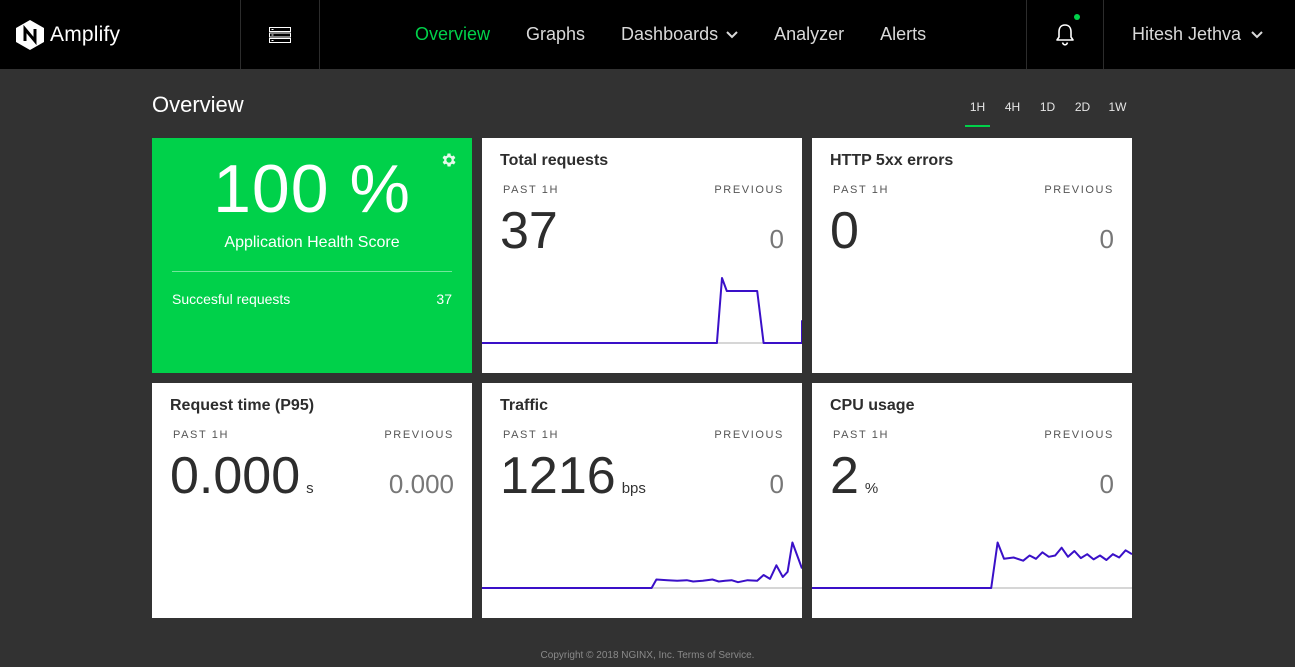 This screenshot has height=667, width=1295. I want to click on nav-dashboards: Dashboards, so click(679, 34).